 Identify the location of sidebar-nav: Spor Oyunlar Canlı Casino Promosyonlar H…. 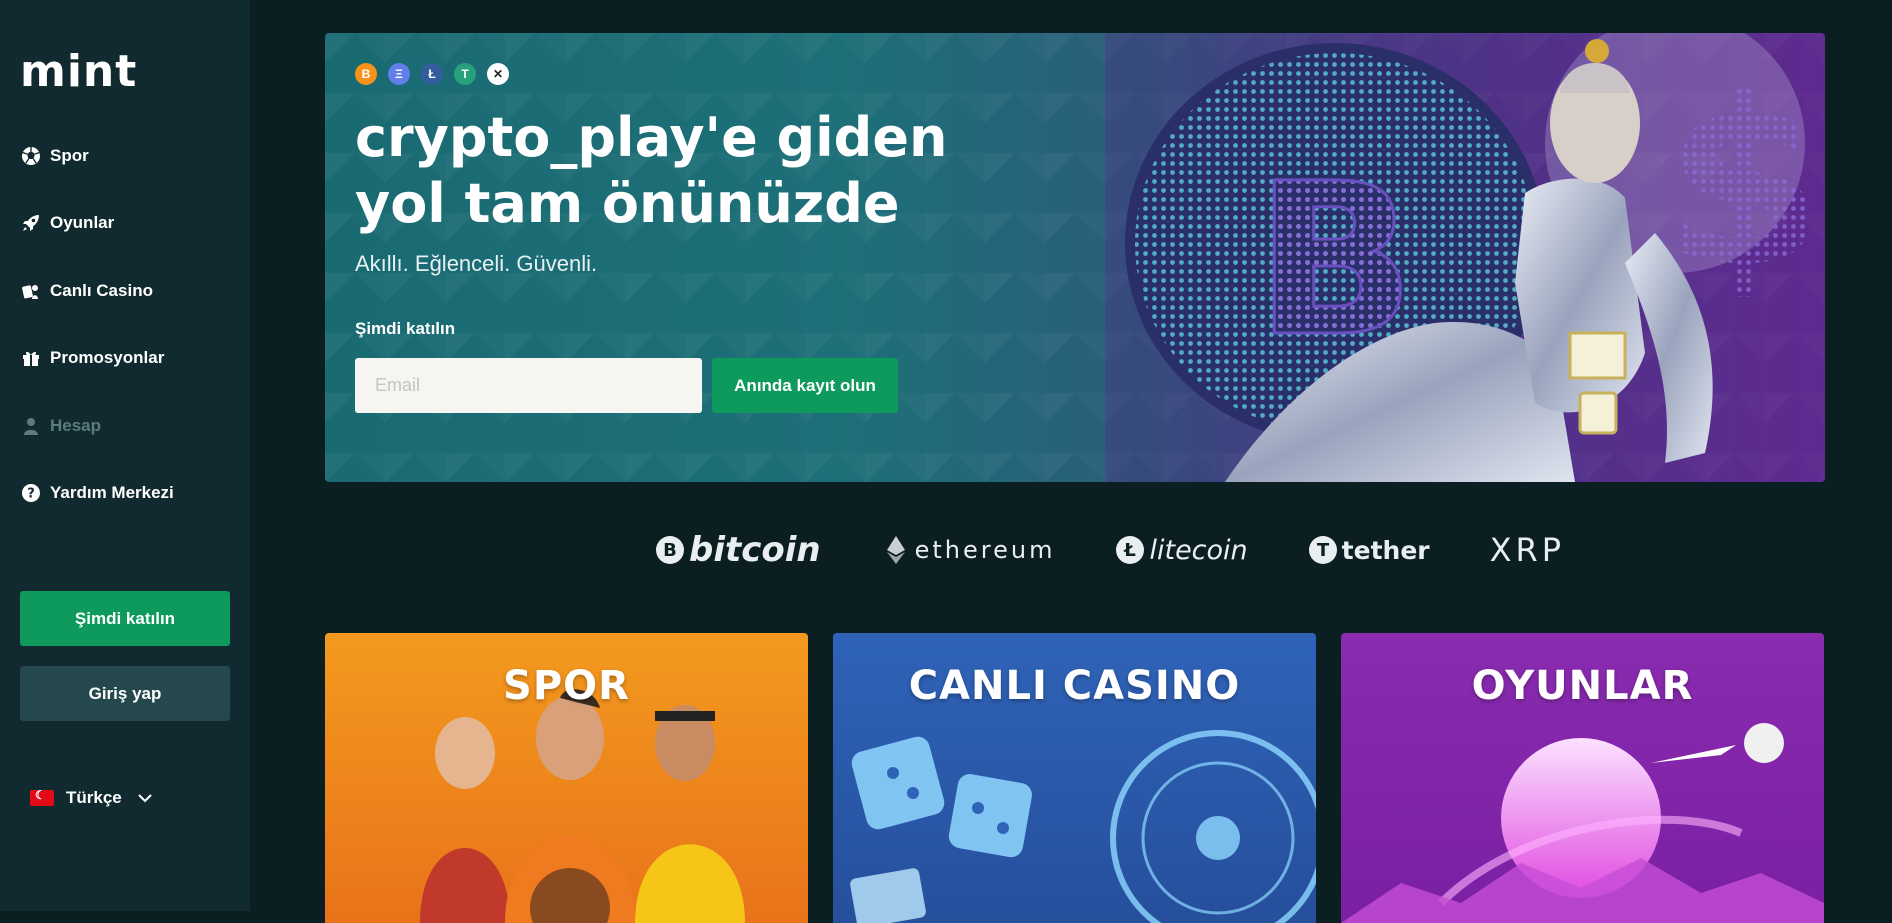
(125, 324).